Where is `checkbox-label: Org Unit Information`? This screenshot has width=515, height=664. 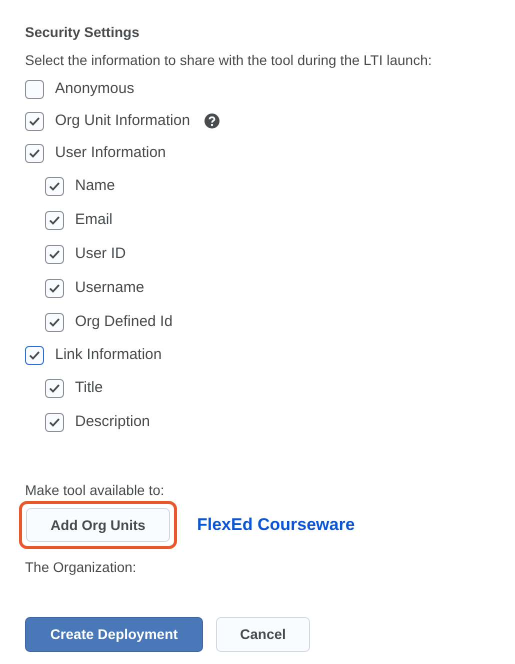
checkbox-label: Org Unit Information is located at coordinates (122, 120).